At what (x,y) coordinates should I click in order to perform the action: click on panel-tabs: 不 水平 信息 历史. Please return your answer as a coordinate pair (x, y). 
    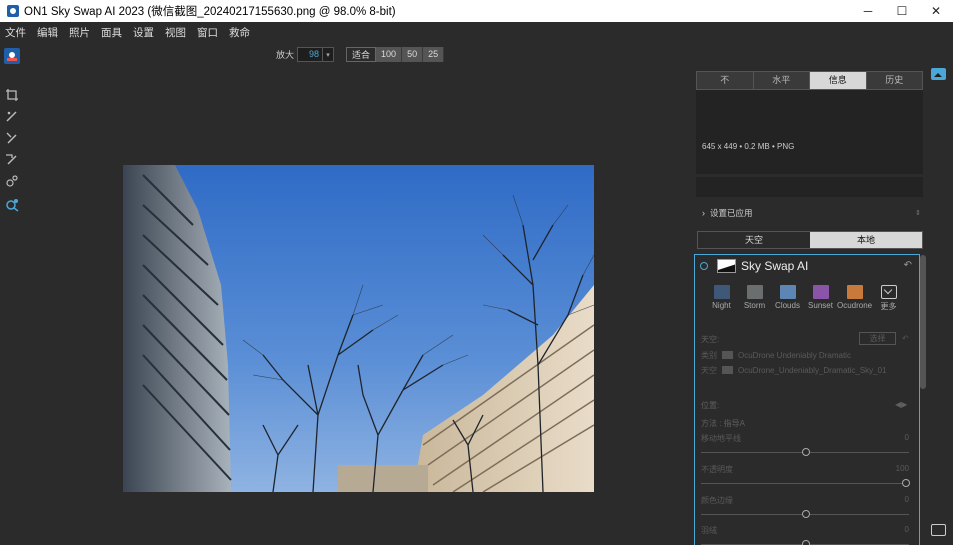
    Looking at the image, I should click on (809, 80).